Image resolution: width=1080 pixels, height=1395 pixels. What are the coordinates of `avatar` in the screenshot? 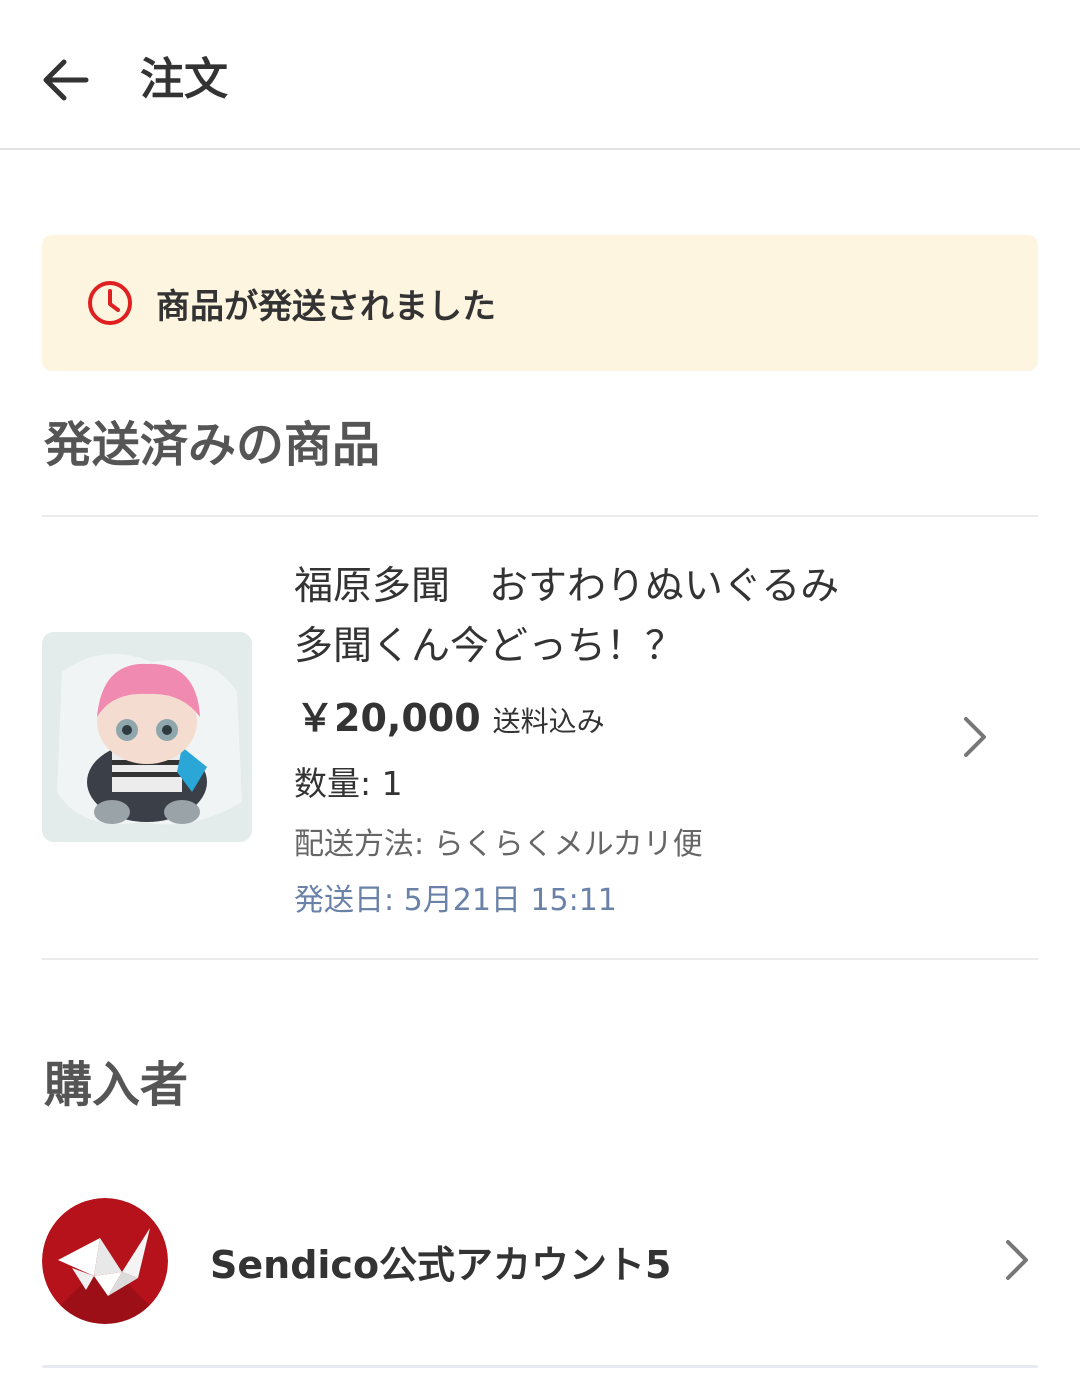 It's located at (105, 1261).